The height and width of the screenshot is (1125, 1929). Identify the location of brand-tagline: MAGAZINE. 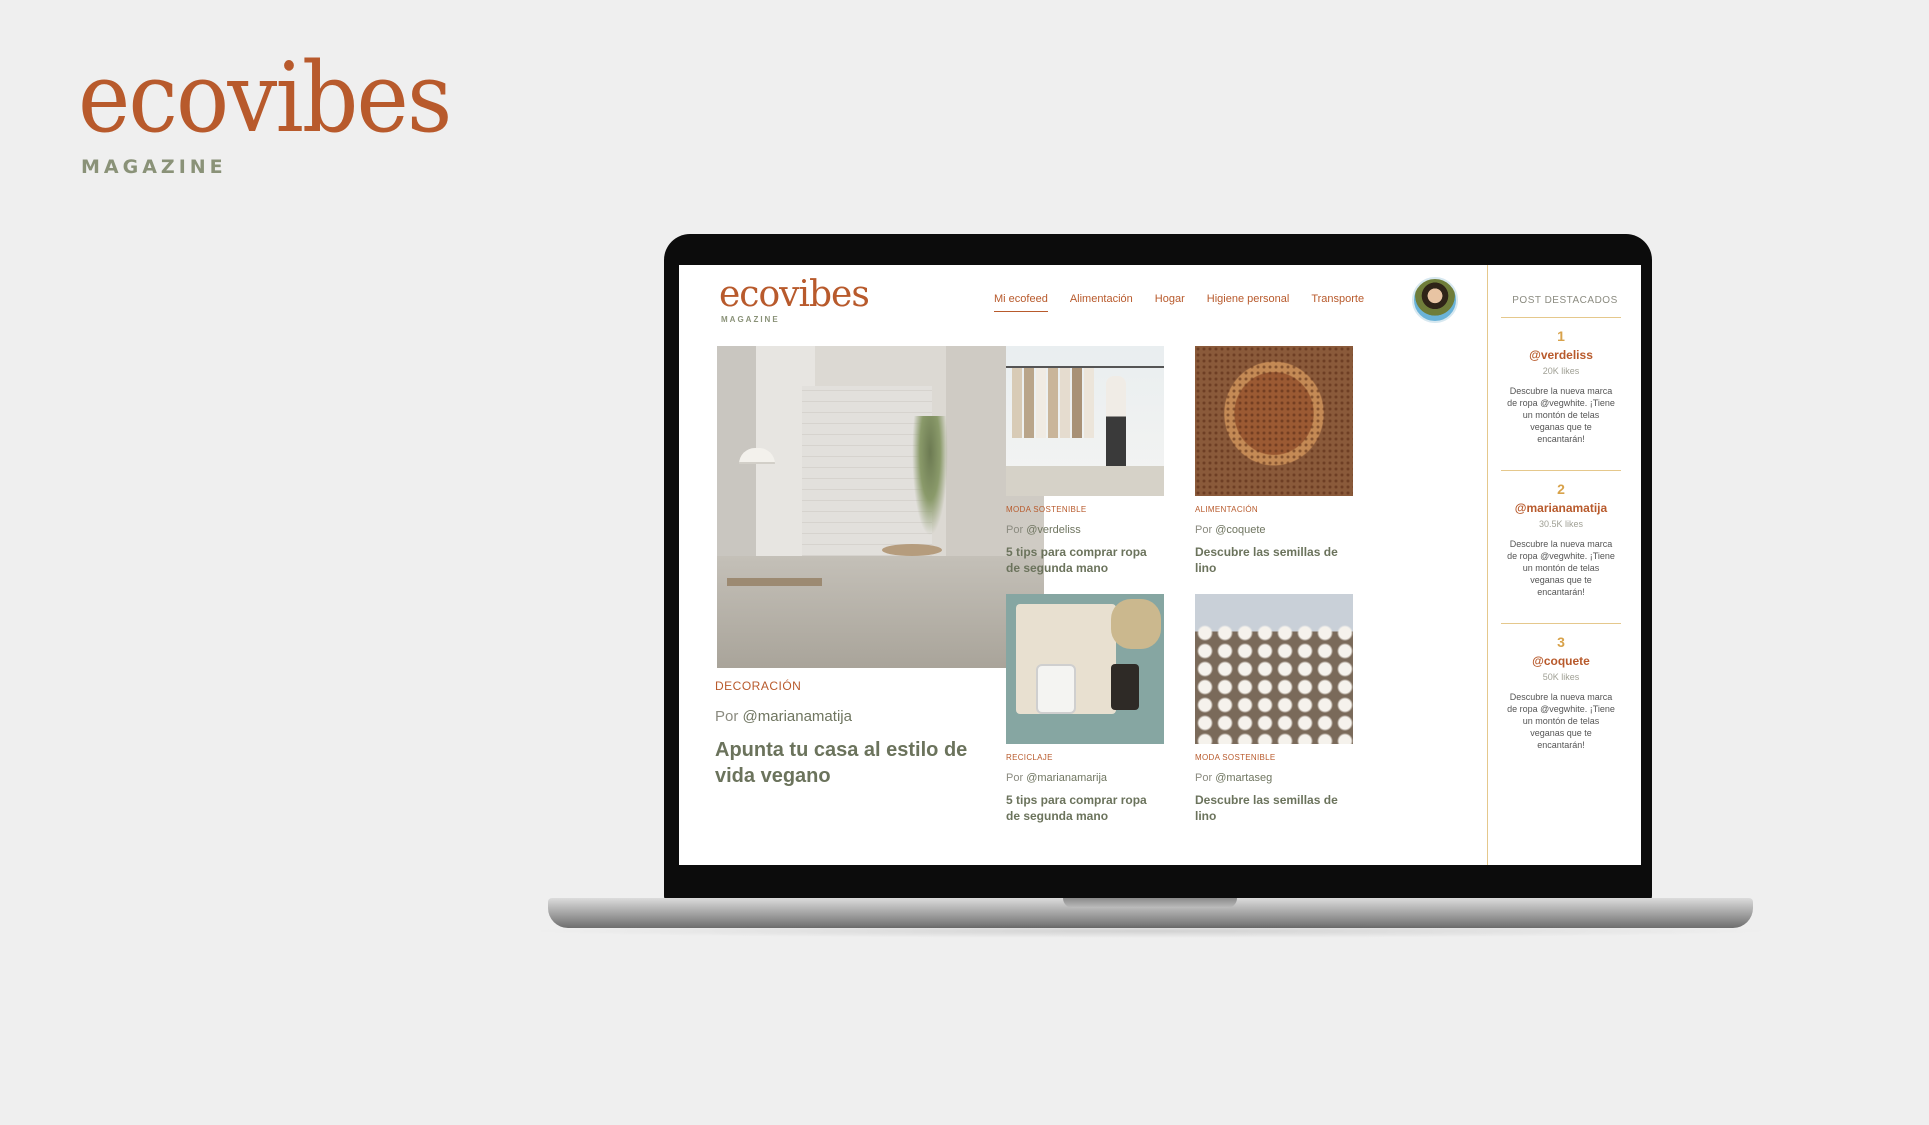
(154, 167).